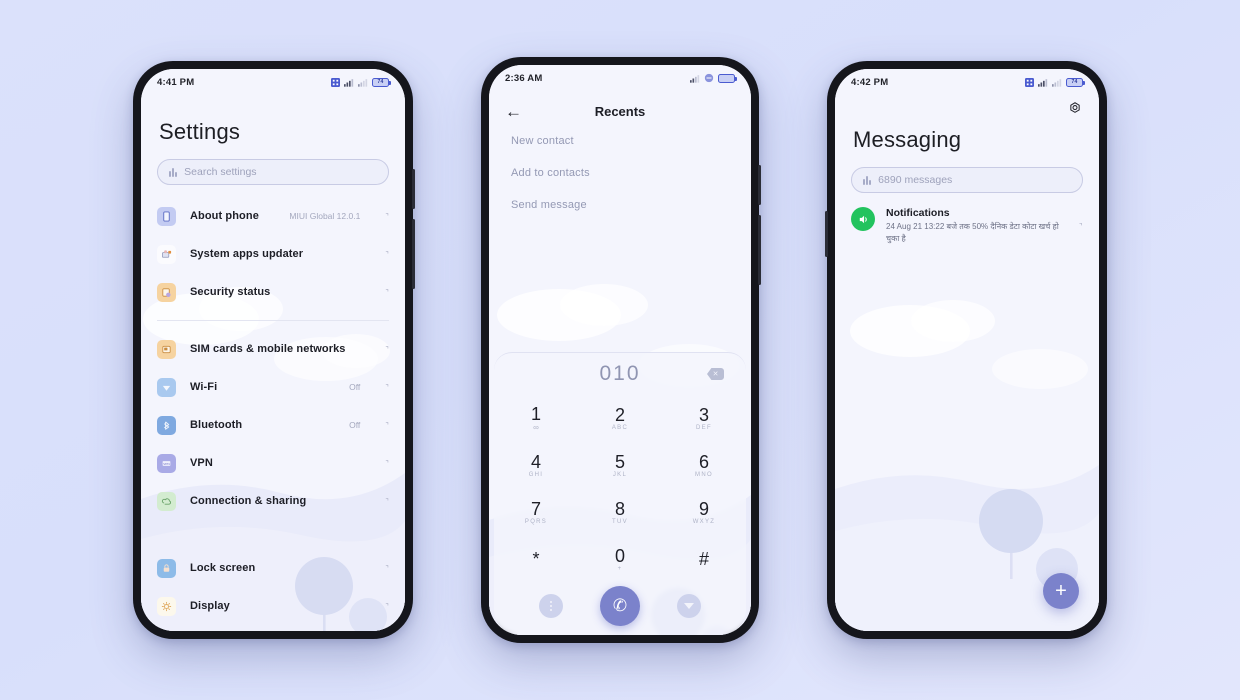 This screenshot has width=1240, height=700. I want to click on dialpad-key-6: 6 MNO, so click(704, 465).